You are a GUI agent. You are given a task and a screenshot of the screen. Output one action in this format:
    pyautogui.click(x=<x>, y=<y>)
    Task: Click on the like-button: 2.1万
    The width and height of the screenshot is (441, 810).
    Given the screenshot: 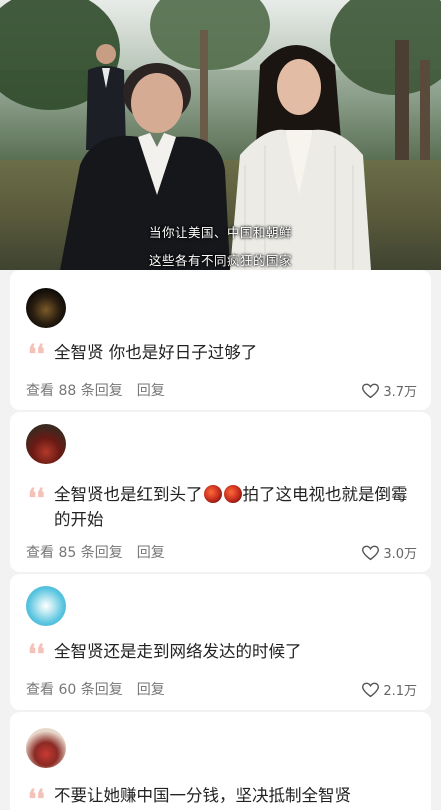 What is the action you would take?
    pyautogui.click(x=389, y=689)
    